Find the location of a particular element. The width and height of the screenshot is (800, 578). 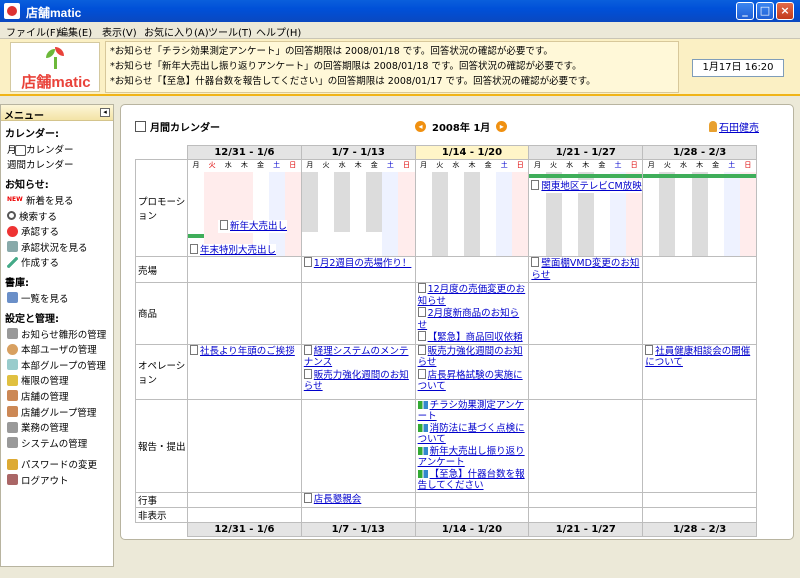

event-link: 壁面棚VMD変更のお知らせ is located at coordinates (585, 269).